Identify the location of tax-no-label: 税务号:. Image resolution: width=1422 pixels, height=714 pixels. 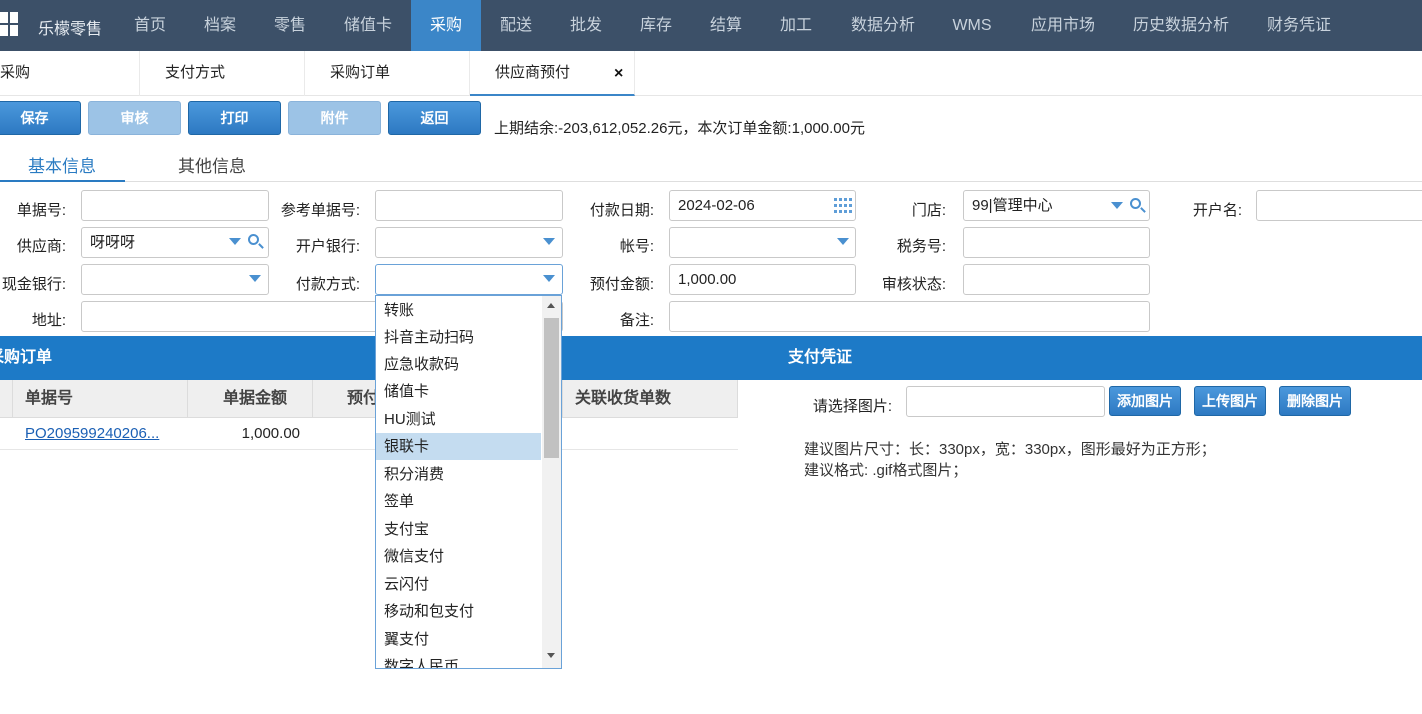
(921, 246).